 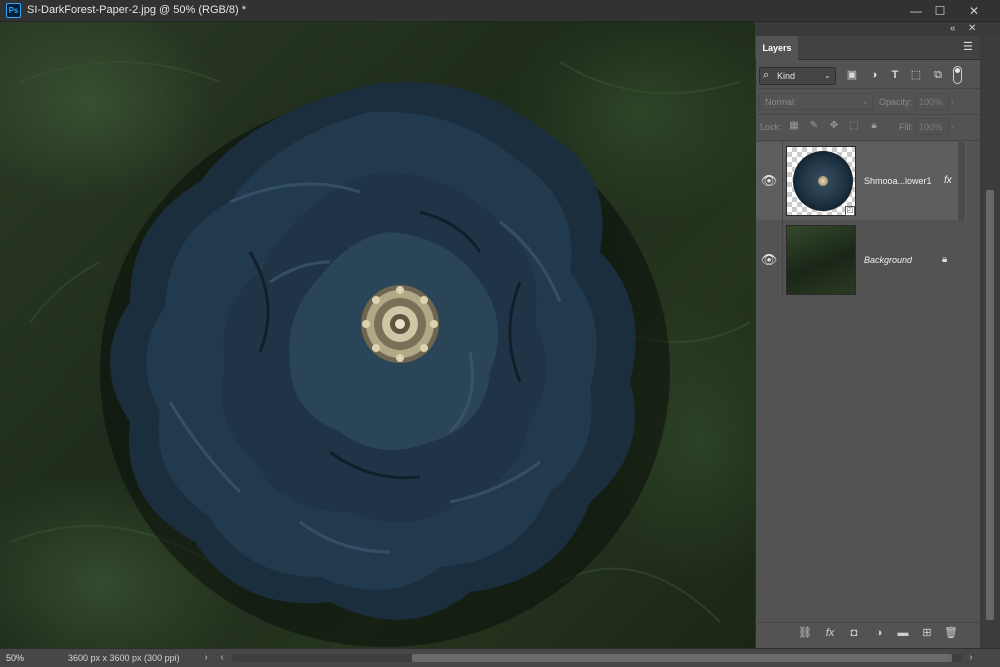 I want to click on smart-object-filter-icon: ⧉, so click(x=938, y=75).